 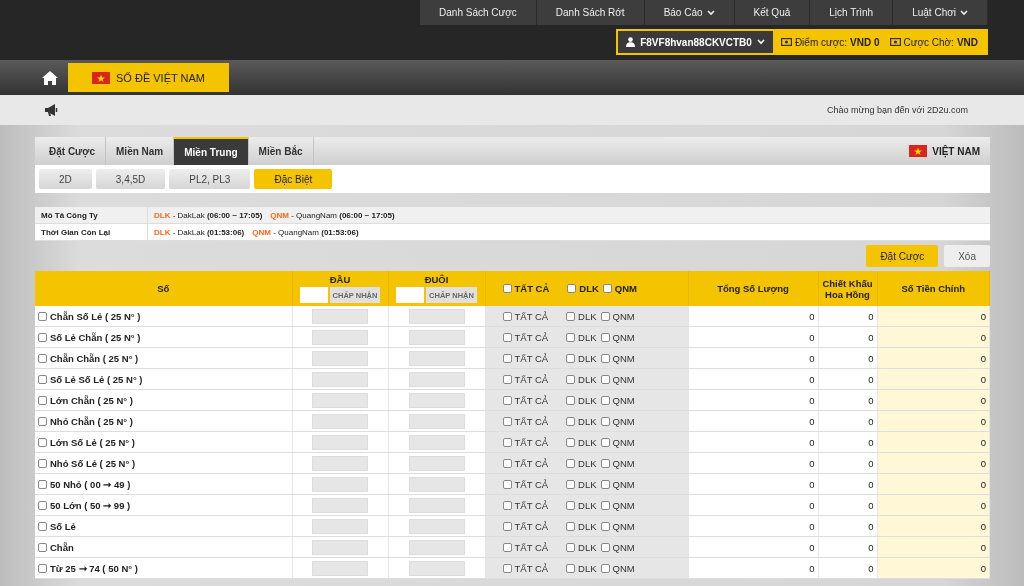 What do you see at coordinates (695, 42) in the screenshot?
I see `account-menu: F8VF8hvan88CKVCTB0` at bounding box center [695, 42].